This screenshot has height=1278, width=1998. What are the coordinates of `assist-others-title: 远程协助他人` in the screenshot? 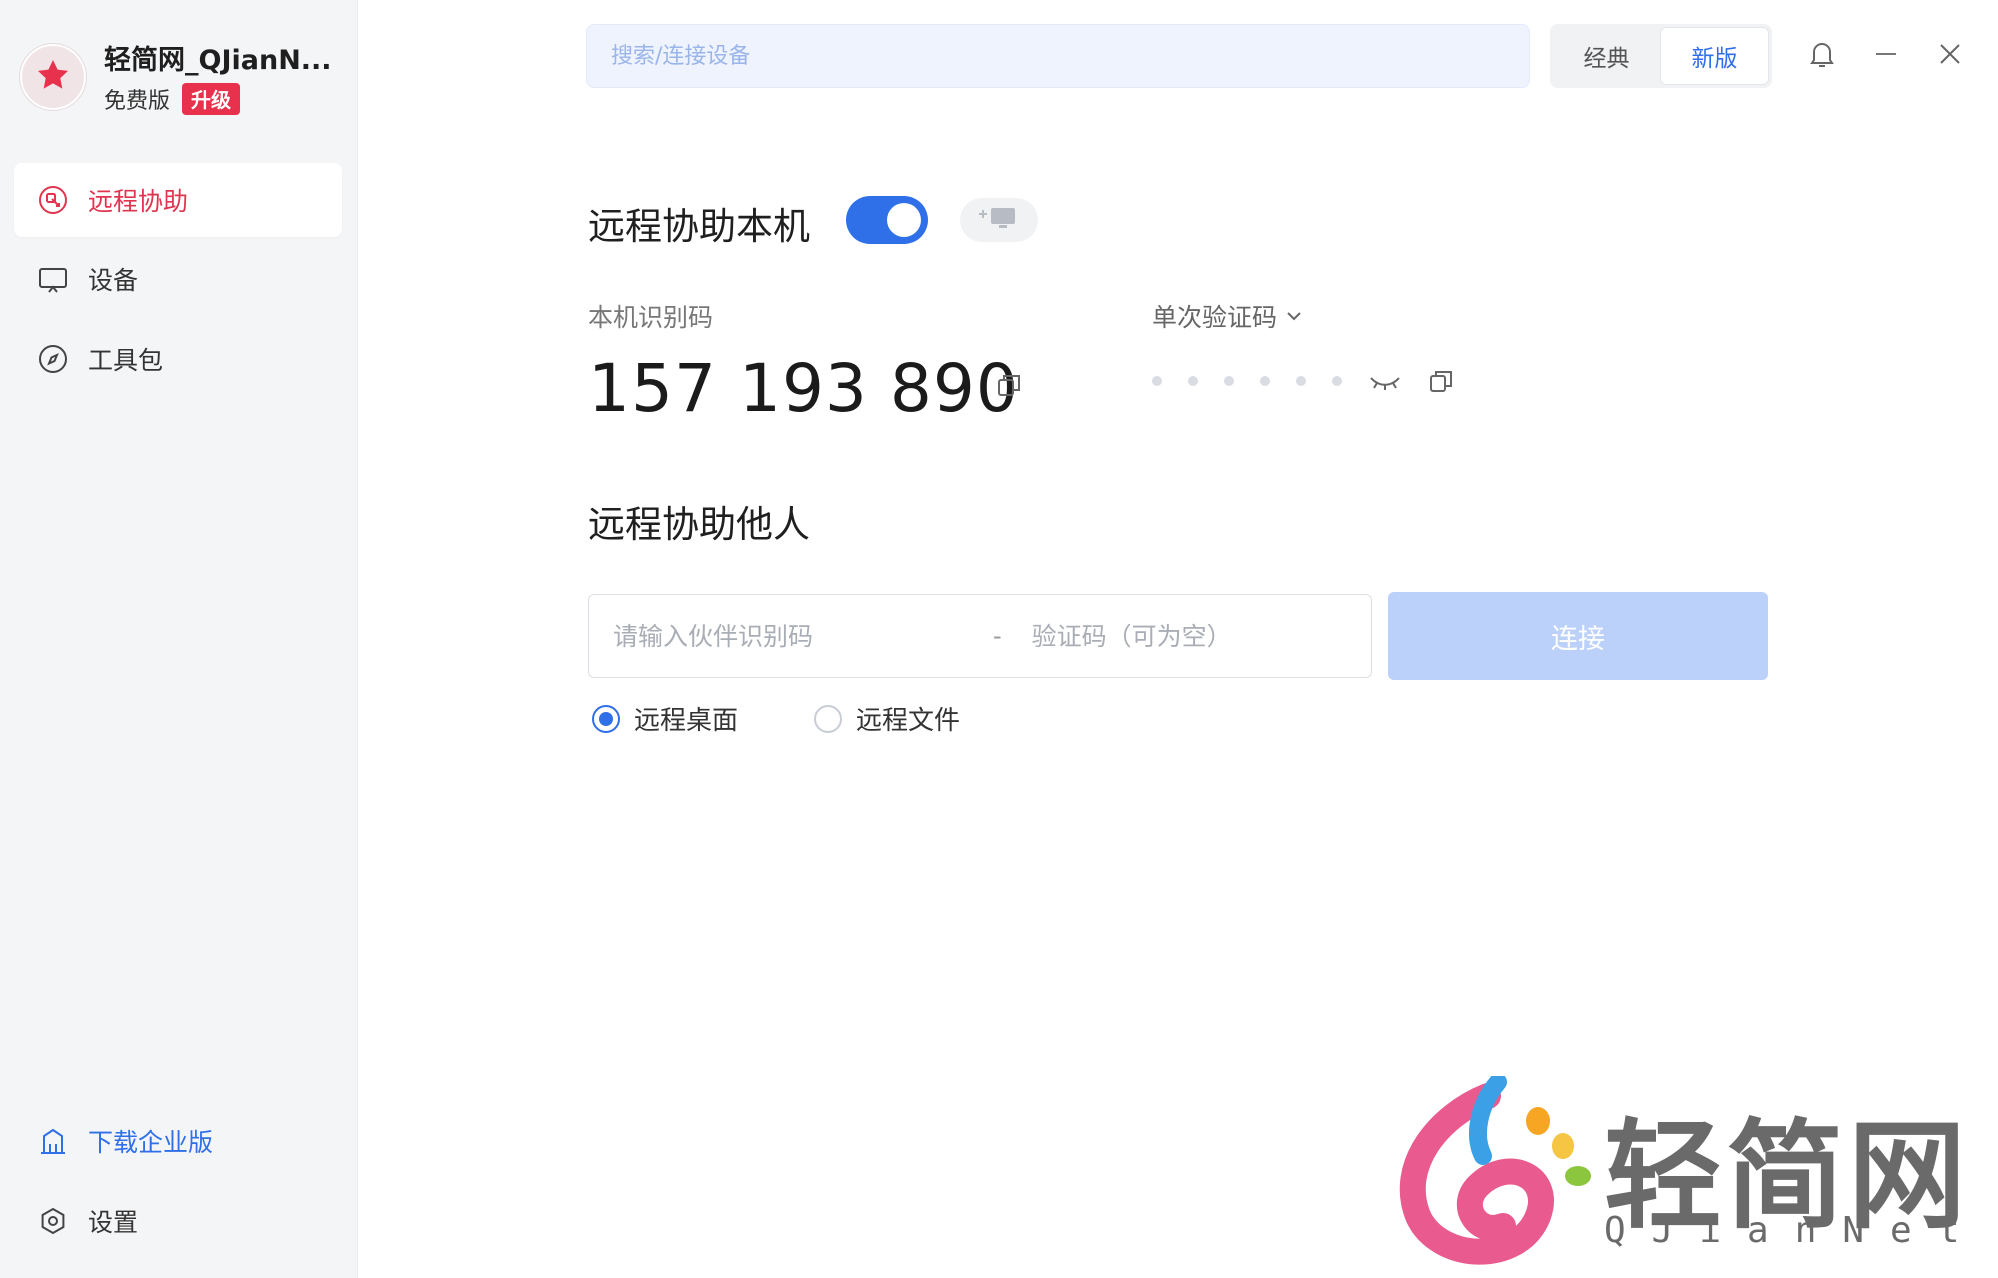 It's located at (699, 524).